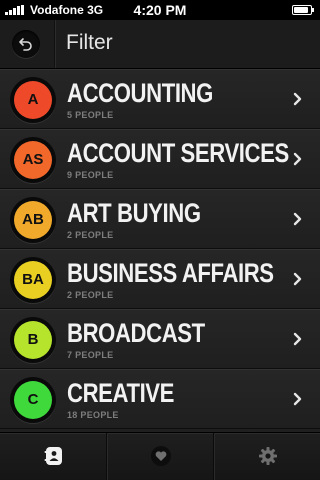 Image resolution: width=320 pixels, height=480 pixels. I want to click on contacts-icon, so click(53, 456).